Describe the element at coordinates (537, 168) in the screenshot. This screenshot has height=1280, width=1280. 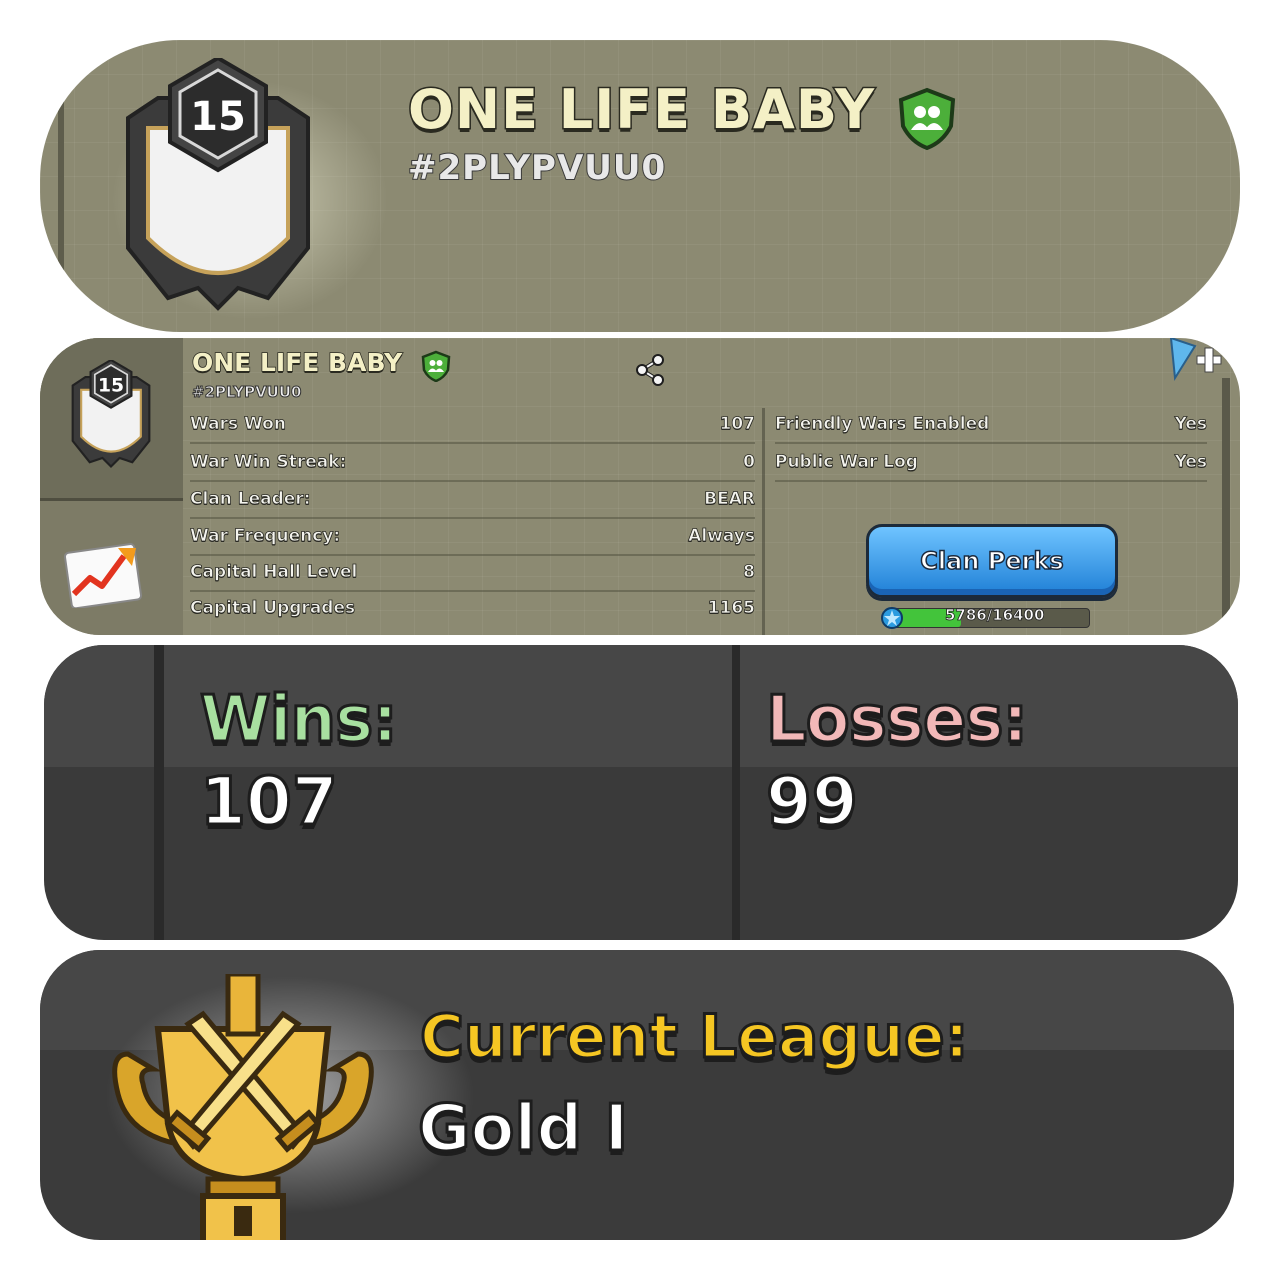
I see `clan-tag: #2PLYPVUU0` at that location.